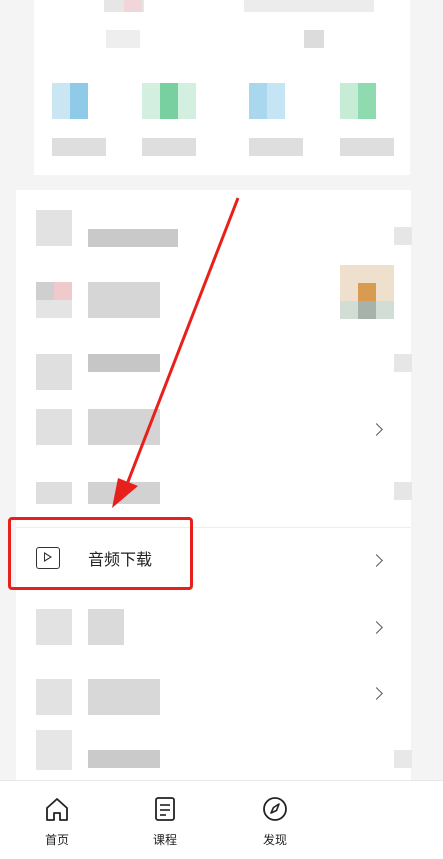  I want to click on tab-course: 课程, so click(165, 820).